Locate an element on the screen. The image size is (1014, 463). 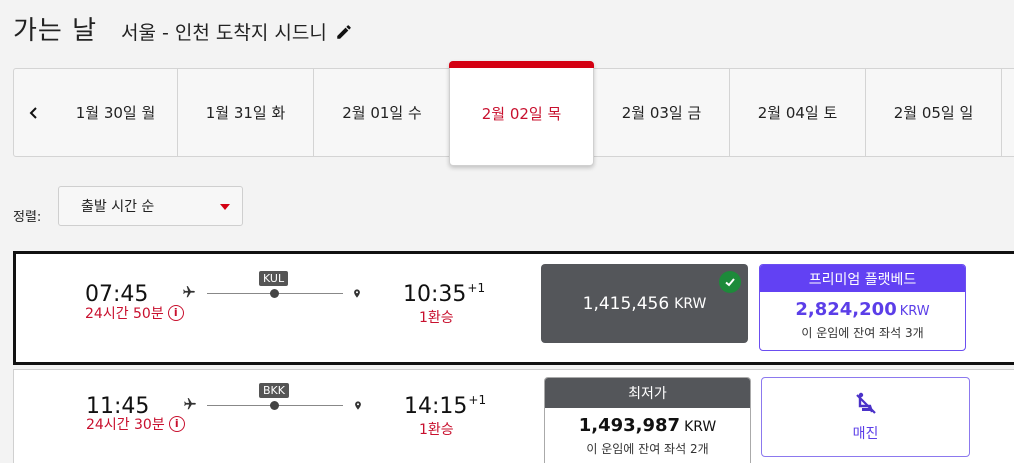
route-text: 서울 - 인천 도착지 시드니 is located at coordinates (224, 33).